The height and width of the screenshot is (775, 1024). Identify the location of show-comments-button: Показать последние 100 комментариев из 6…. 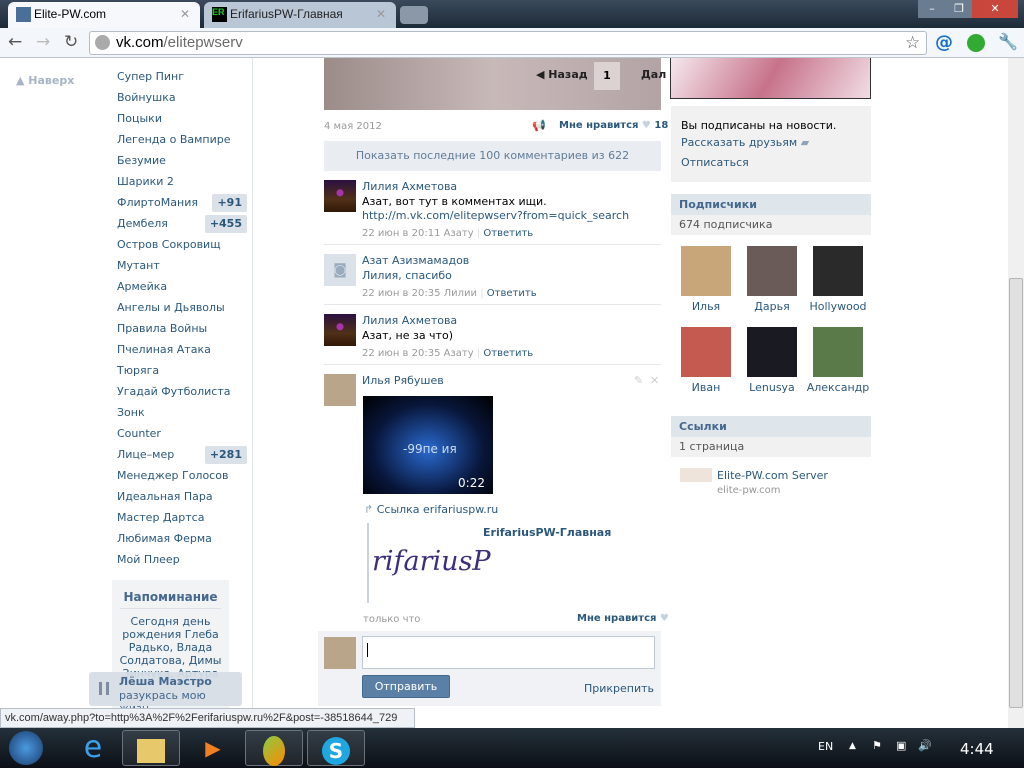
(492, 156).